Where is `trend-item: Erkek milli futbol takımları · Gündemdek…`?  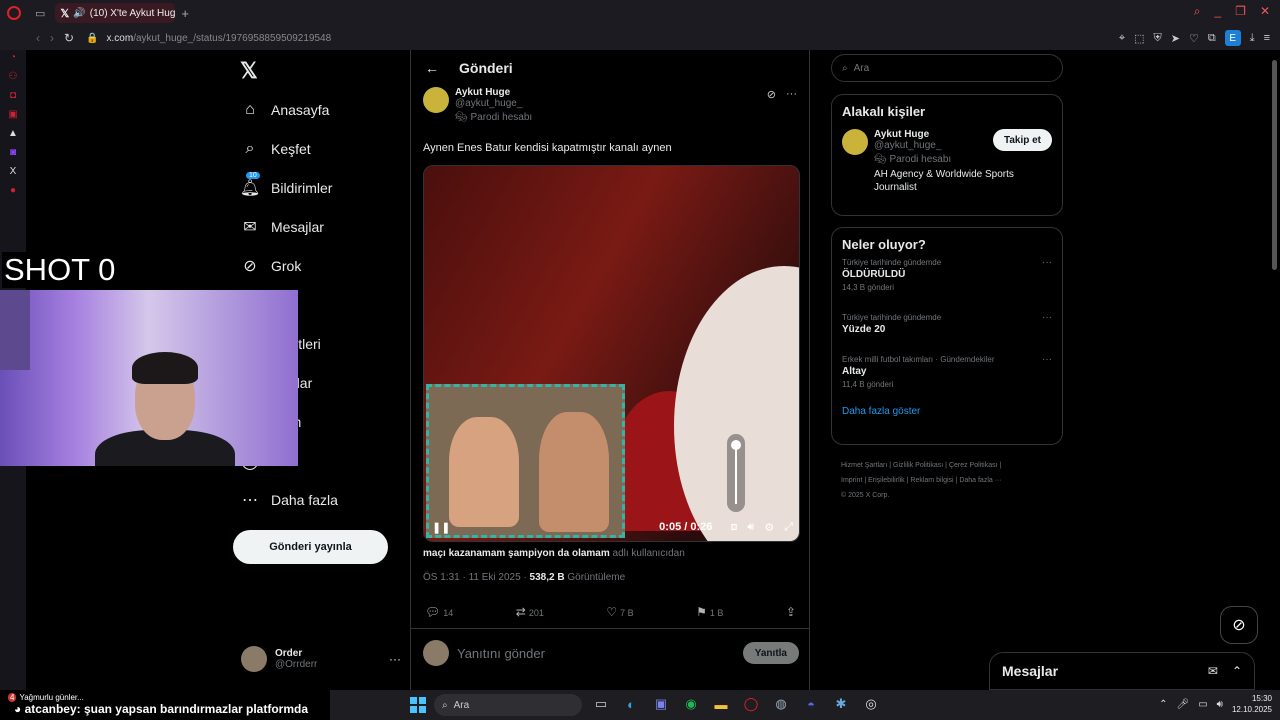
trend-item: Erkek milli futbol takımları · Gündemdek… is located at coordinates (947, 376).